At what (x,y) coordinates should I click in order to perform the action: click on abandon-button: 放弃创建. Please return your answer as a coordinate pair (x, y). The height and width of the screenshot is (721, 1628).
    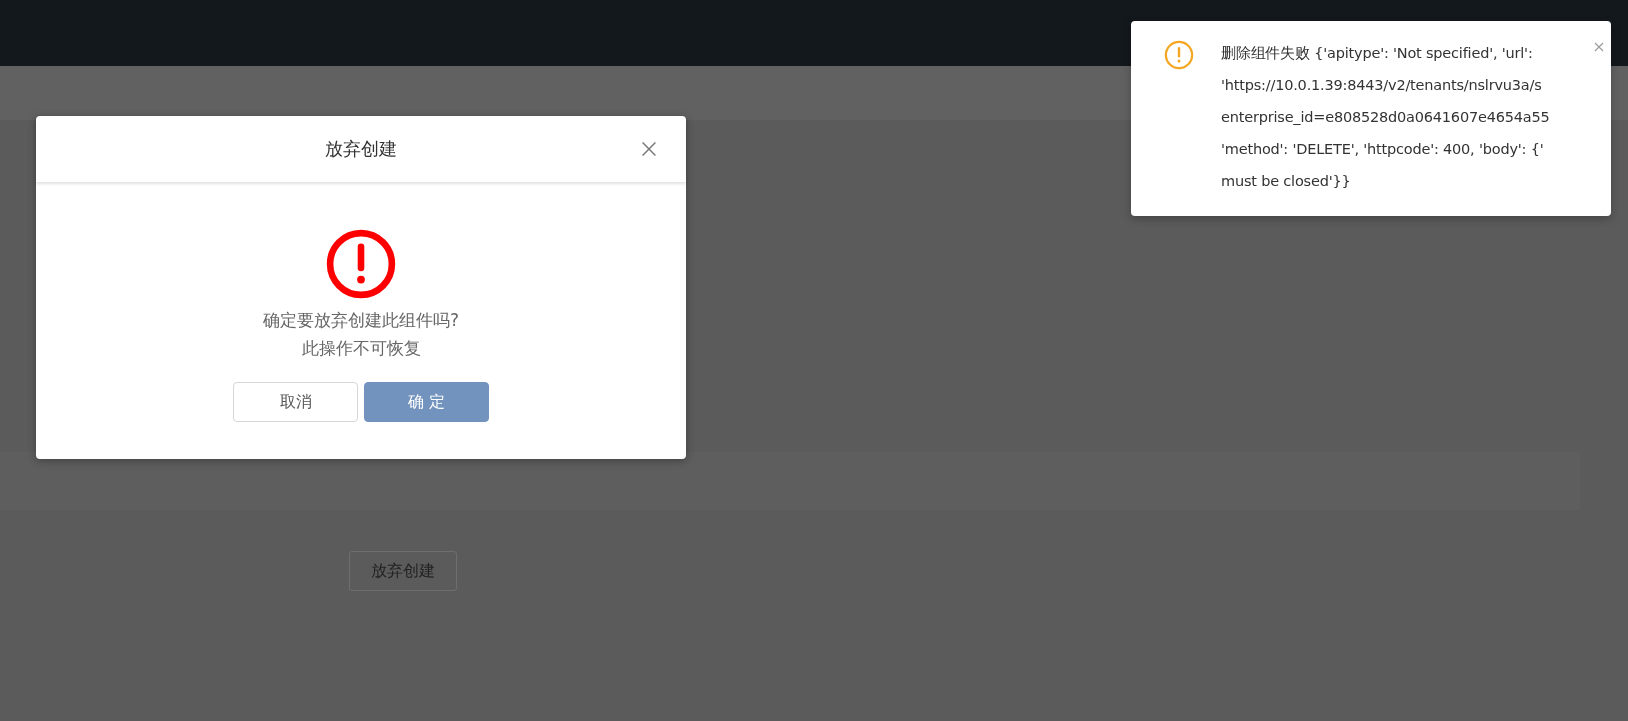
    Looking at the image, I should click on (403, 571).